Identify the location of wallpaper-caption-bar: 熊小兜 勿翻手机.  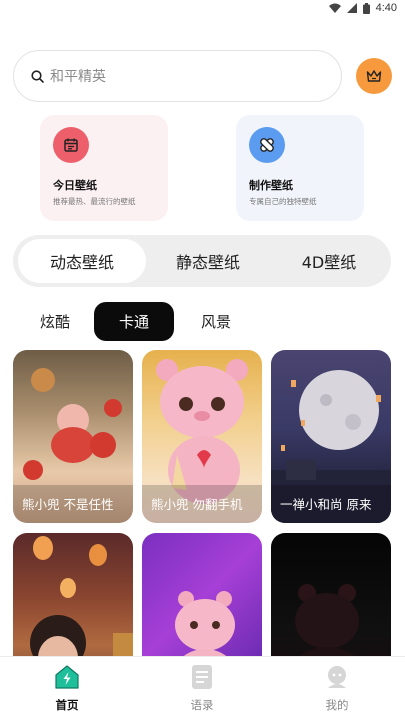
(202, 504).